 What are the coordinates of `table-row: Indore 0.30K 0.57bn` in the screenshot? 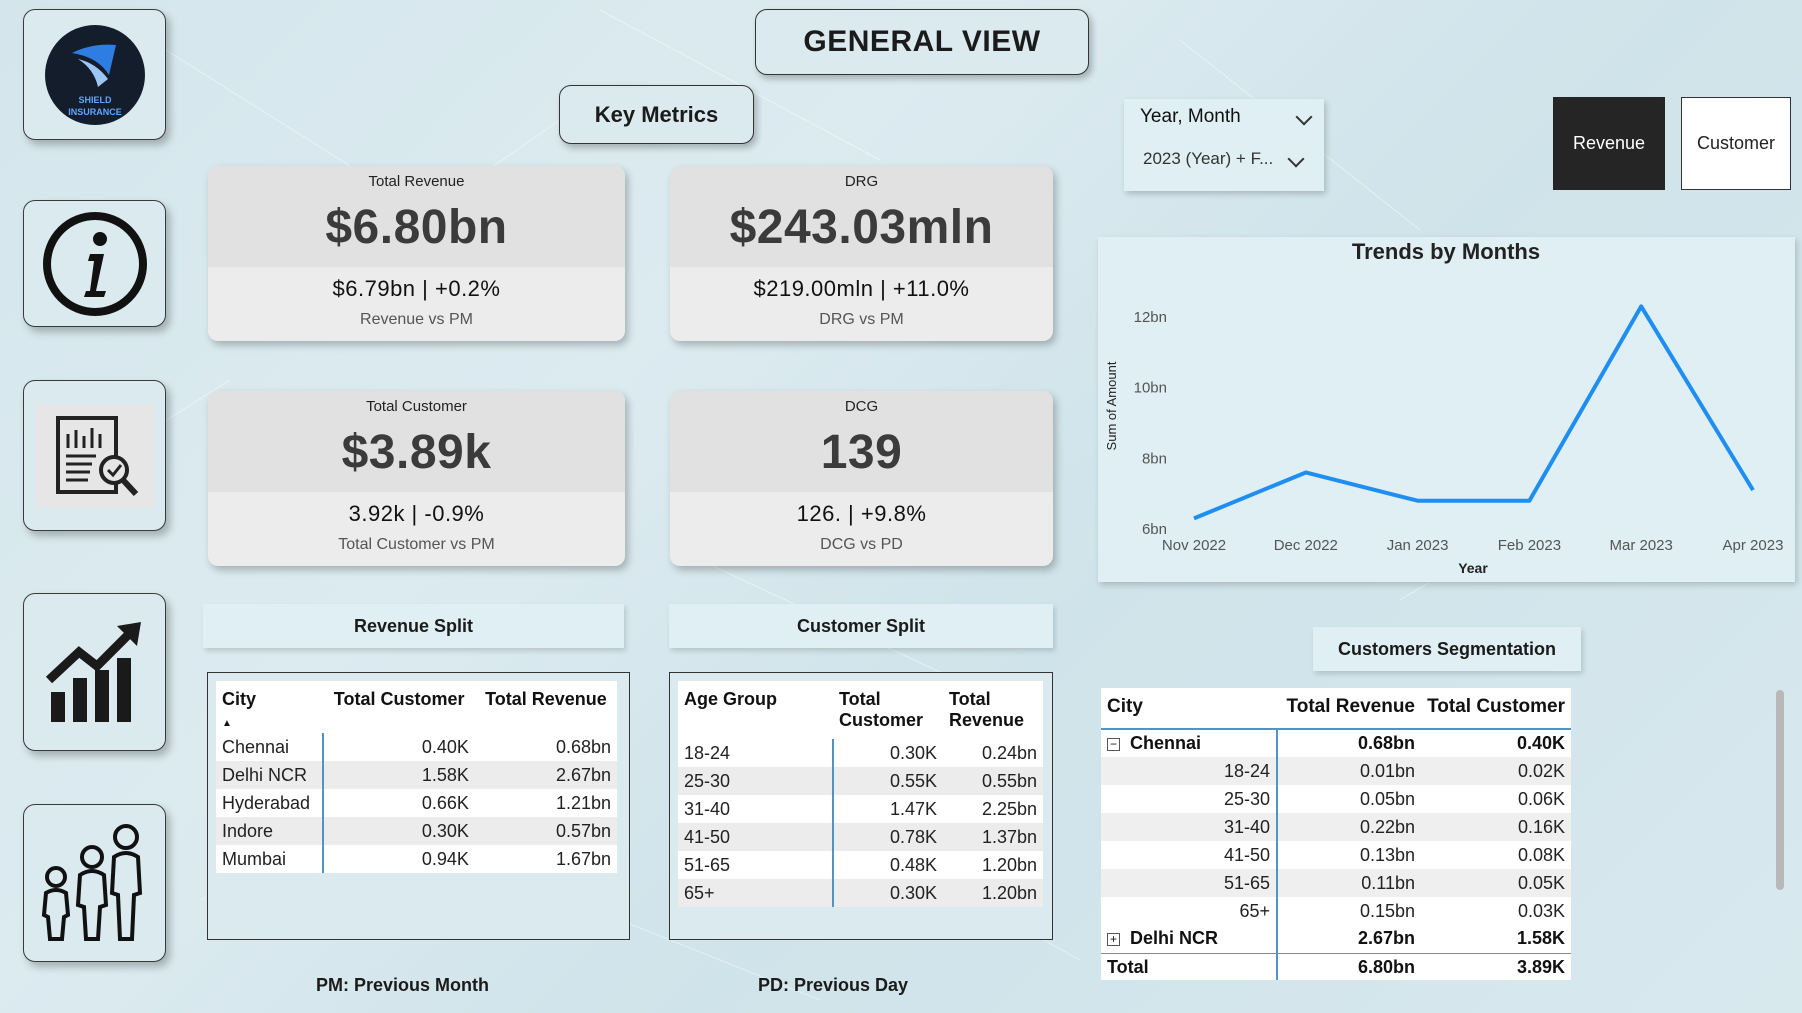 It's located at (416, 831).